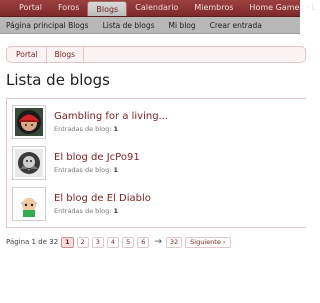  I want to click on red-cap-player-avatar-icon, so click(29, 122).